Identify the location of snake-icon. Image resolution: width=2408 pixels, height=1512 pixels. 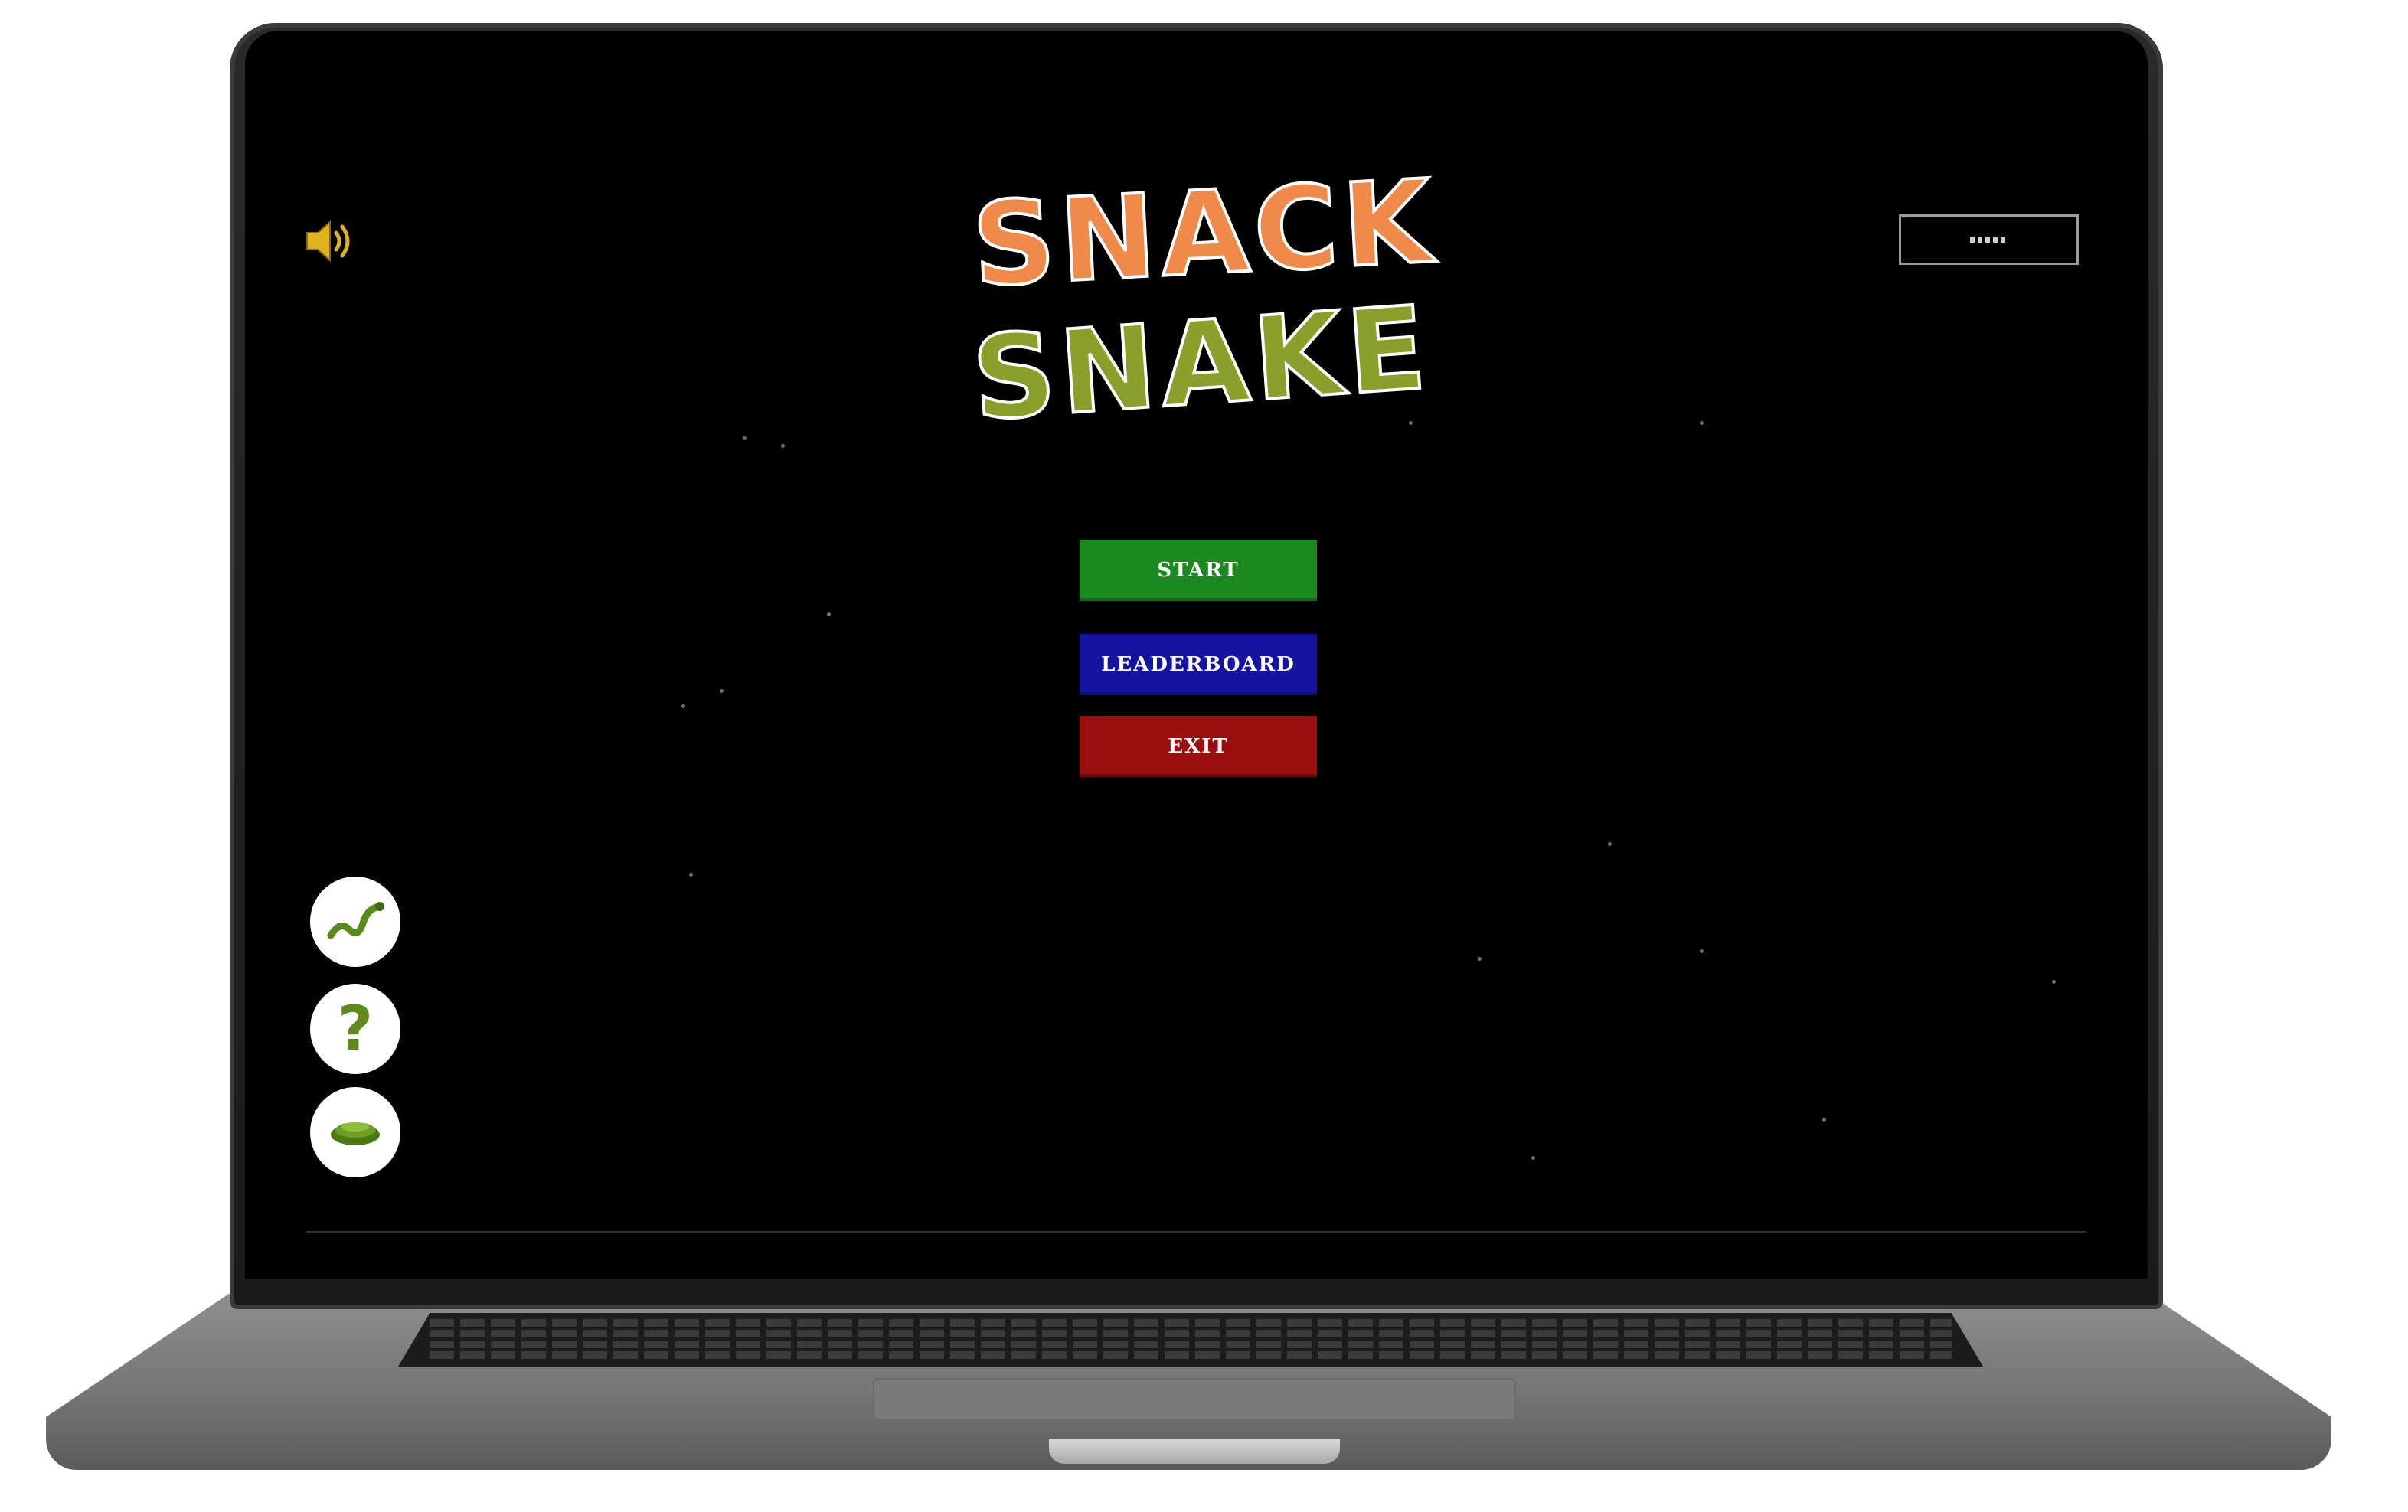
(355, 921).